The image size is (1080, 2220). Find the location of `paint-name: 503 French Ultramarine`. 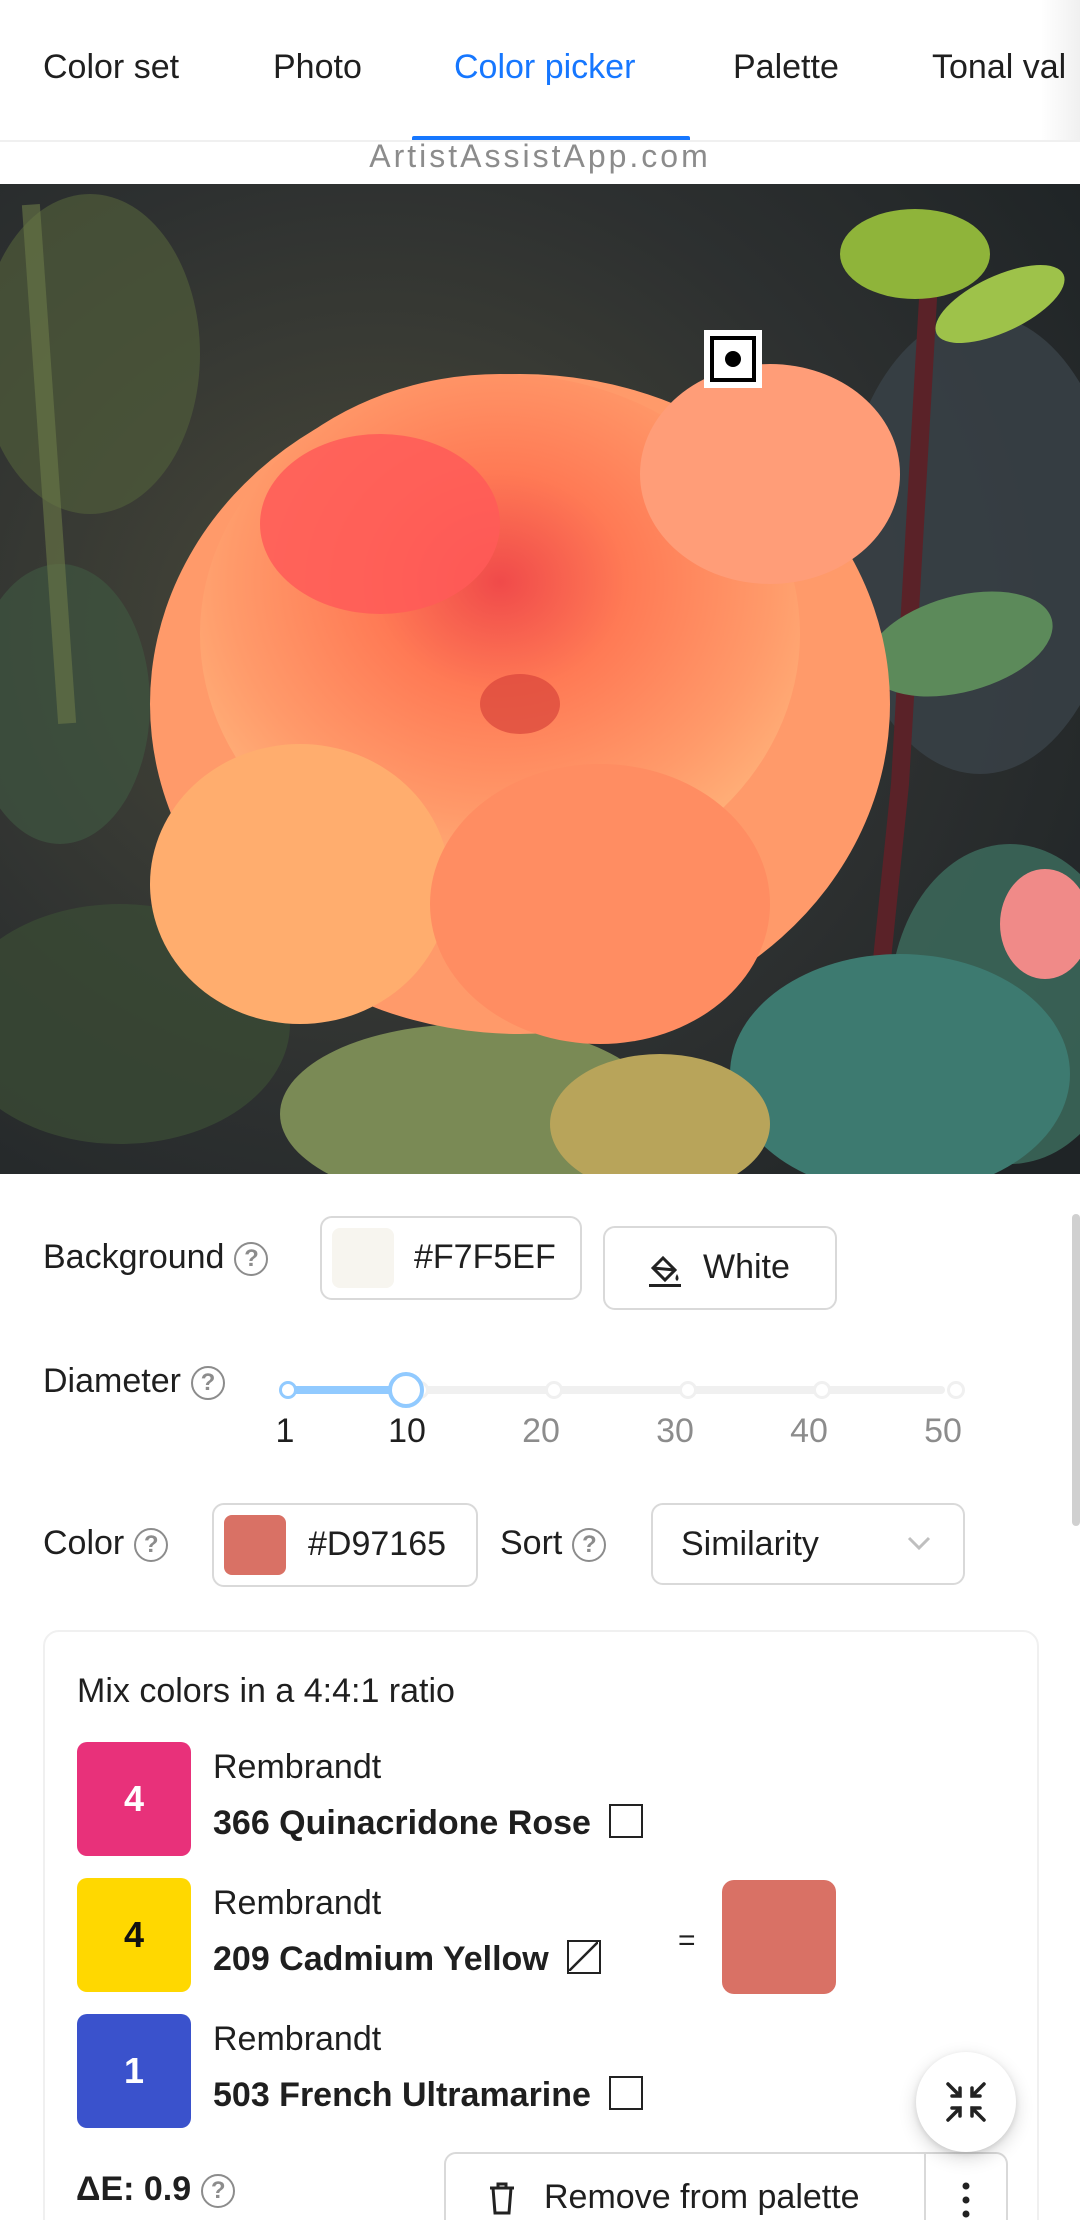

paint-name: 503 French Ultramarine is located at coordinates (428, 2095).